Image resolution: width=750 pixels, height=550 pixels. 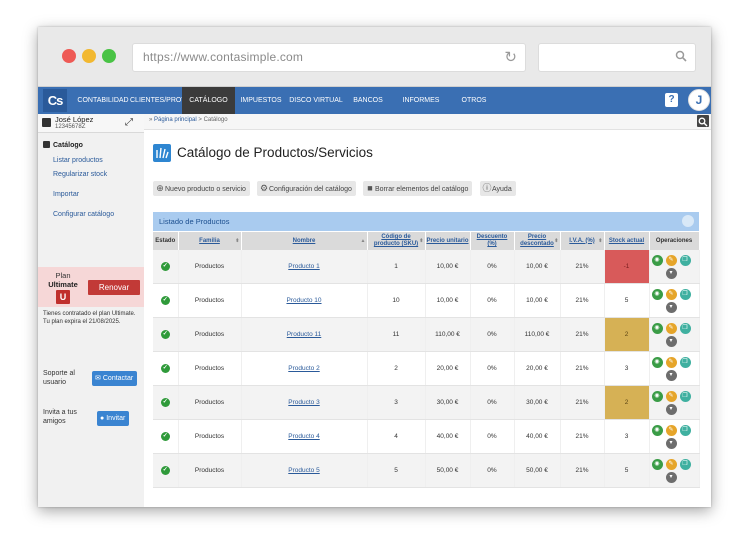 I want to click on reload-icon: ↻, so click(x=510, y=57).